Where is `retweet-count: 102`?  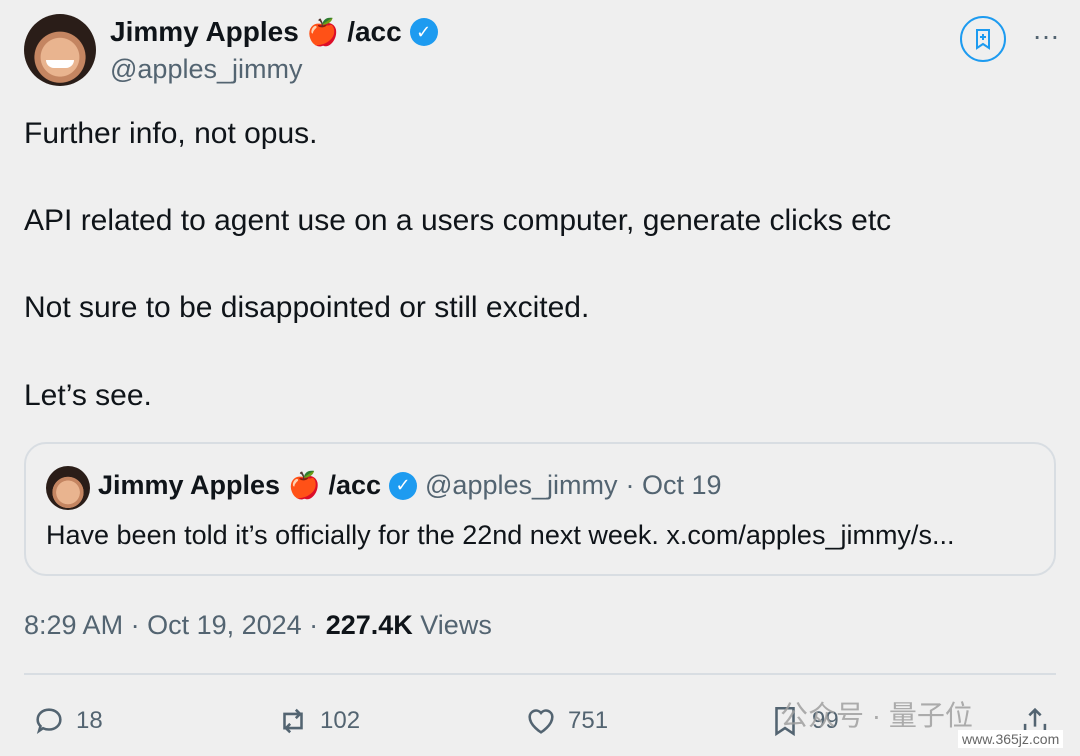
retweet-count: 102 is located at coordinates (340, 720).